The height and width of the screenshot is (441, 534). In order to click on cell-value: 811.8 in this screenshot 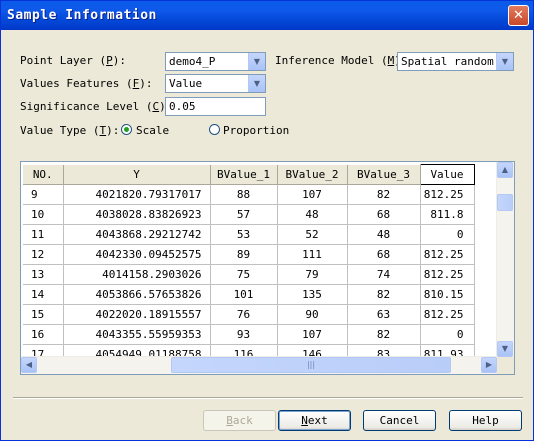, I will do `click(447, 214)`.